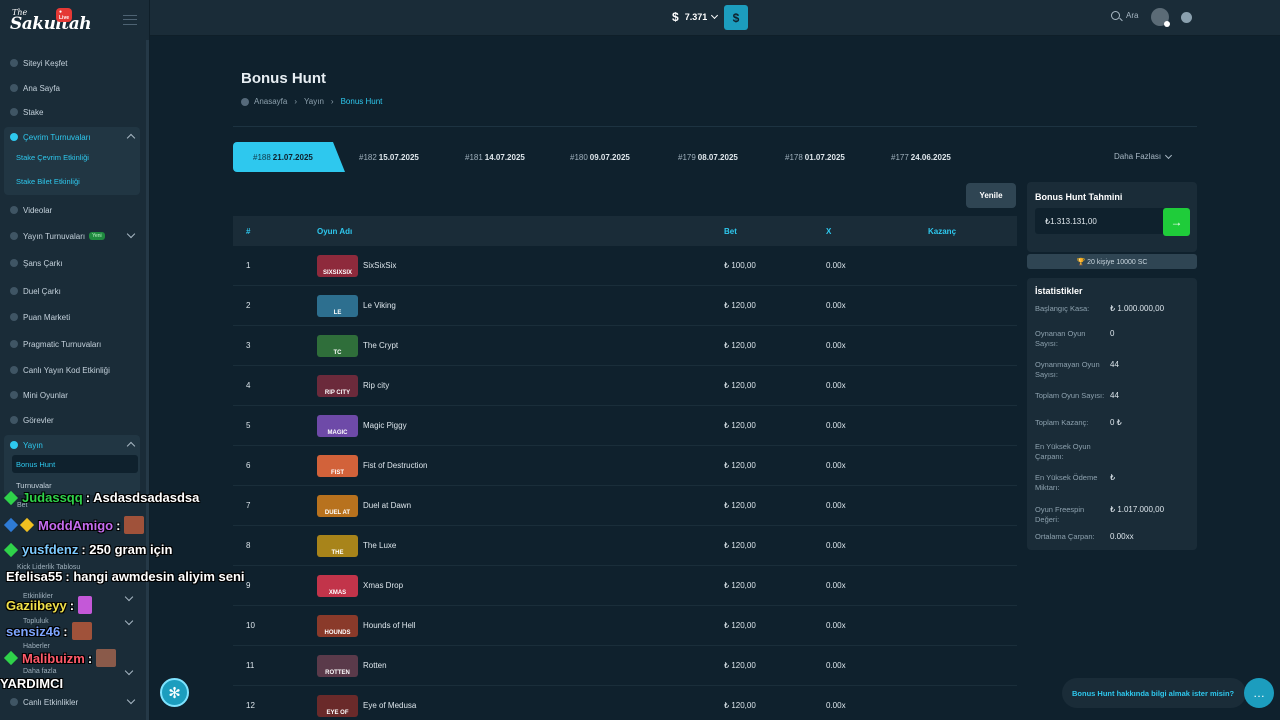 This screenshot has height=720, width=1280. Describe the element at coordinates (1160, 17) in the screenshot. I see `user-avatar` at that location.